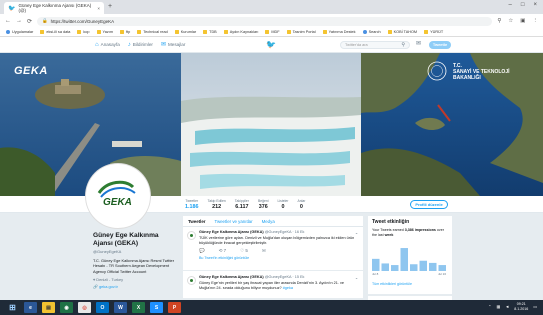 The image size is (543, 315). What do you see at coordinates (192, 204) in the screenshot?
I see `stat-tweets: Tweetler 1.186` at bounding box center [192, 204].